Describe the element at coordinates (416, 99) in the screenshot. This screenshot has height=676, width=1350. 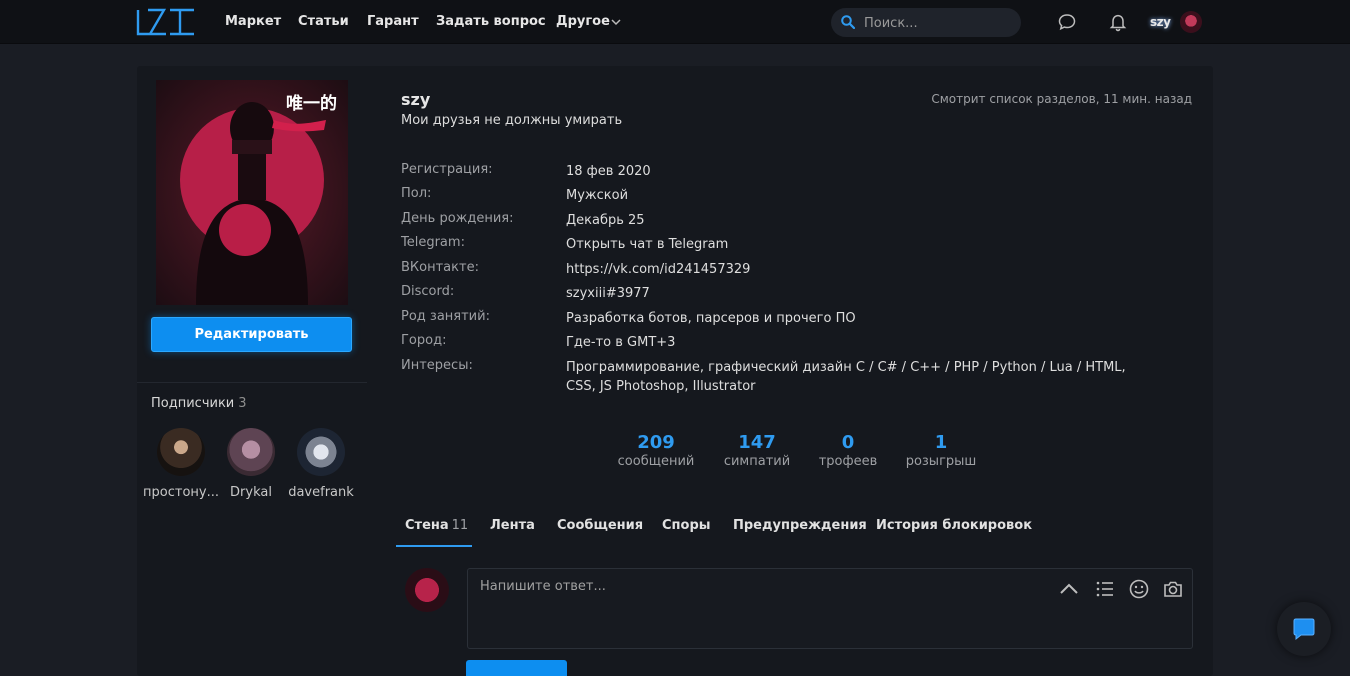
I see `profile-username: szy` at that location.